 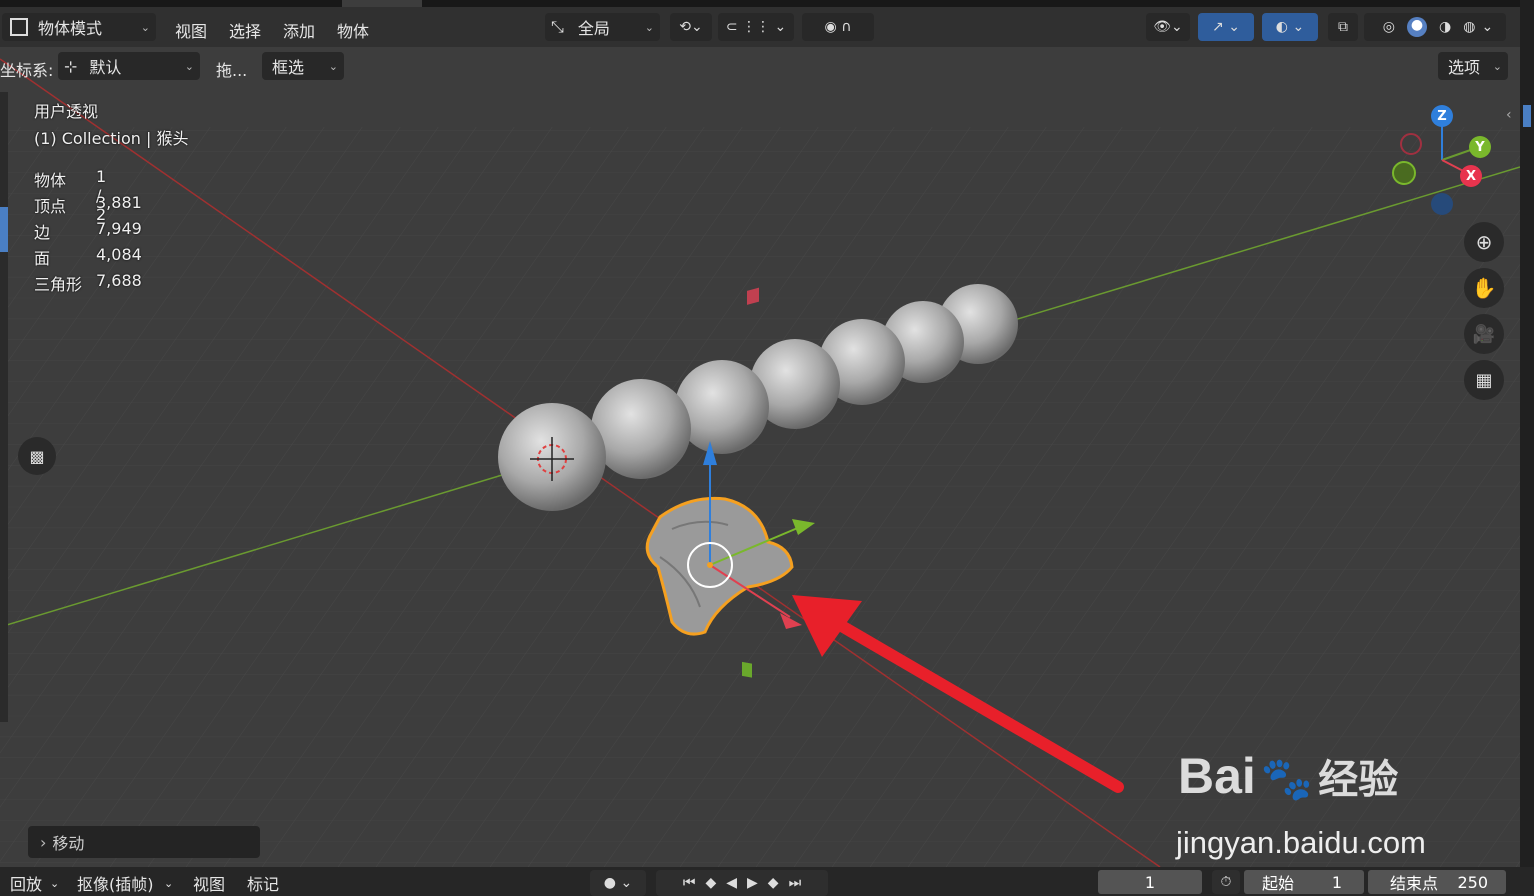 What do you see at coordinates (1442, 204) in the screenshot?
I see `gizmo-neg-z` at bounding box center [1442, 204].